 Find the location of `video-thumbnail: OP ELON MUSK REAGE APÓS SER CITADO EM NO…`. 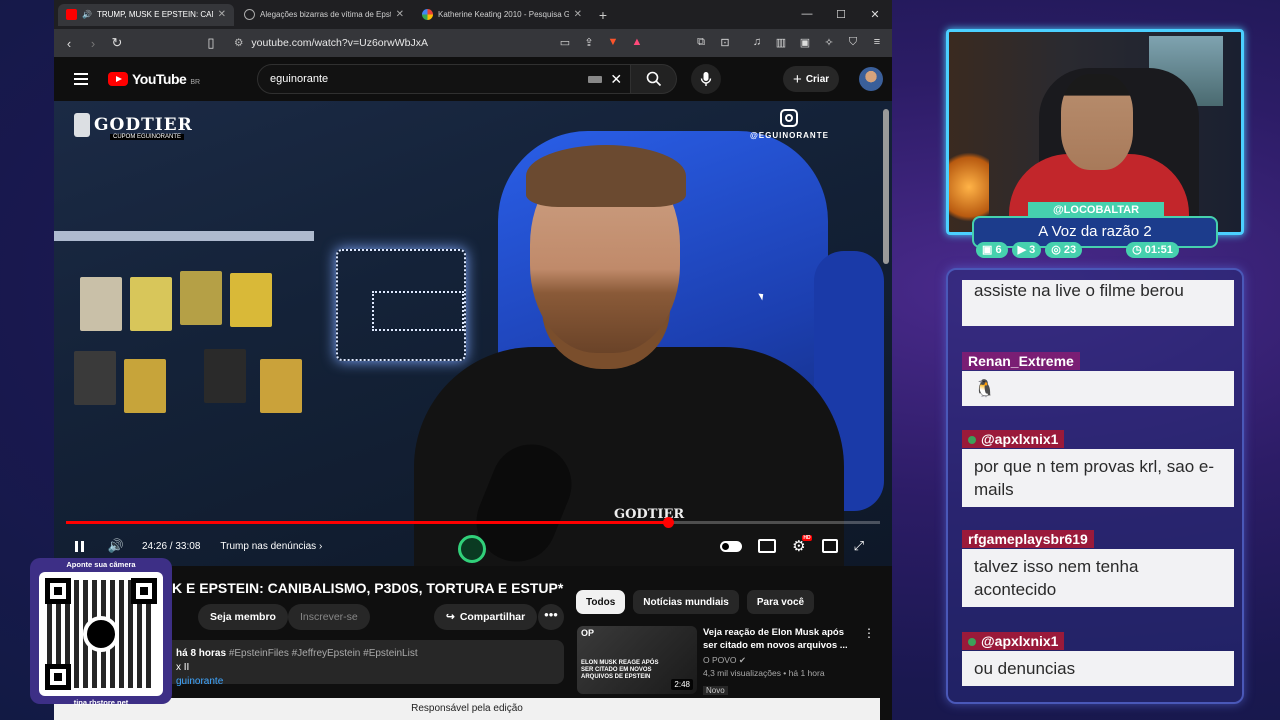

video-thumbnail: OP ELON MUSK REAGE APÓS SER CITADO EM NO… is located at coordinates (637, 660).